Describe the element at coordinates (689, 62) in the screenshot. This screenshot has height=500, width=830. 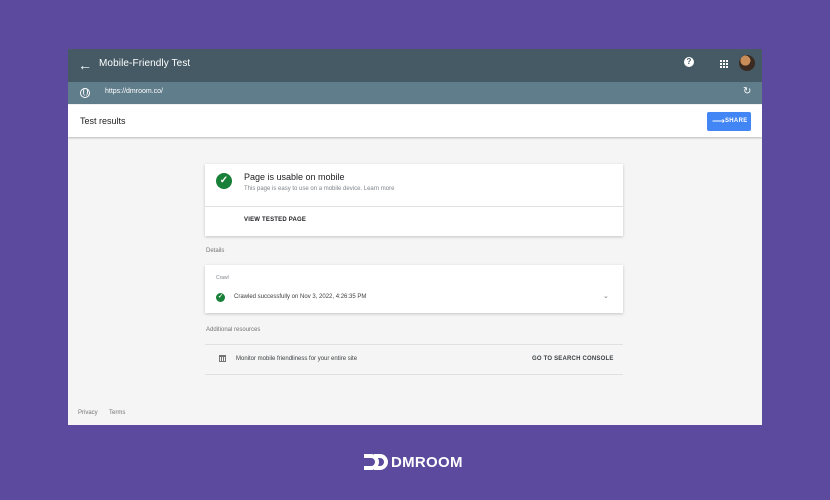
I see `help-icon: ?` at that location.